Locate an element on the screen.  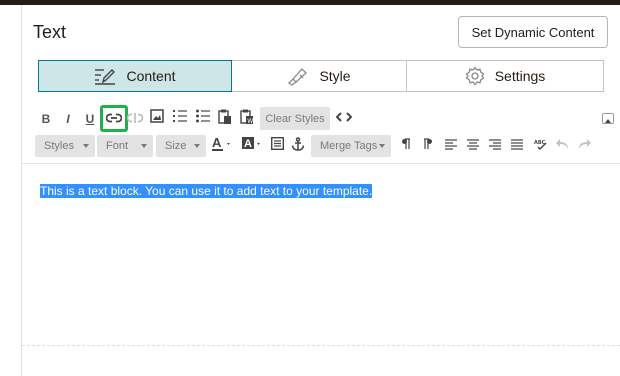
text-color-icon: A is located at coordinates (222, 146).